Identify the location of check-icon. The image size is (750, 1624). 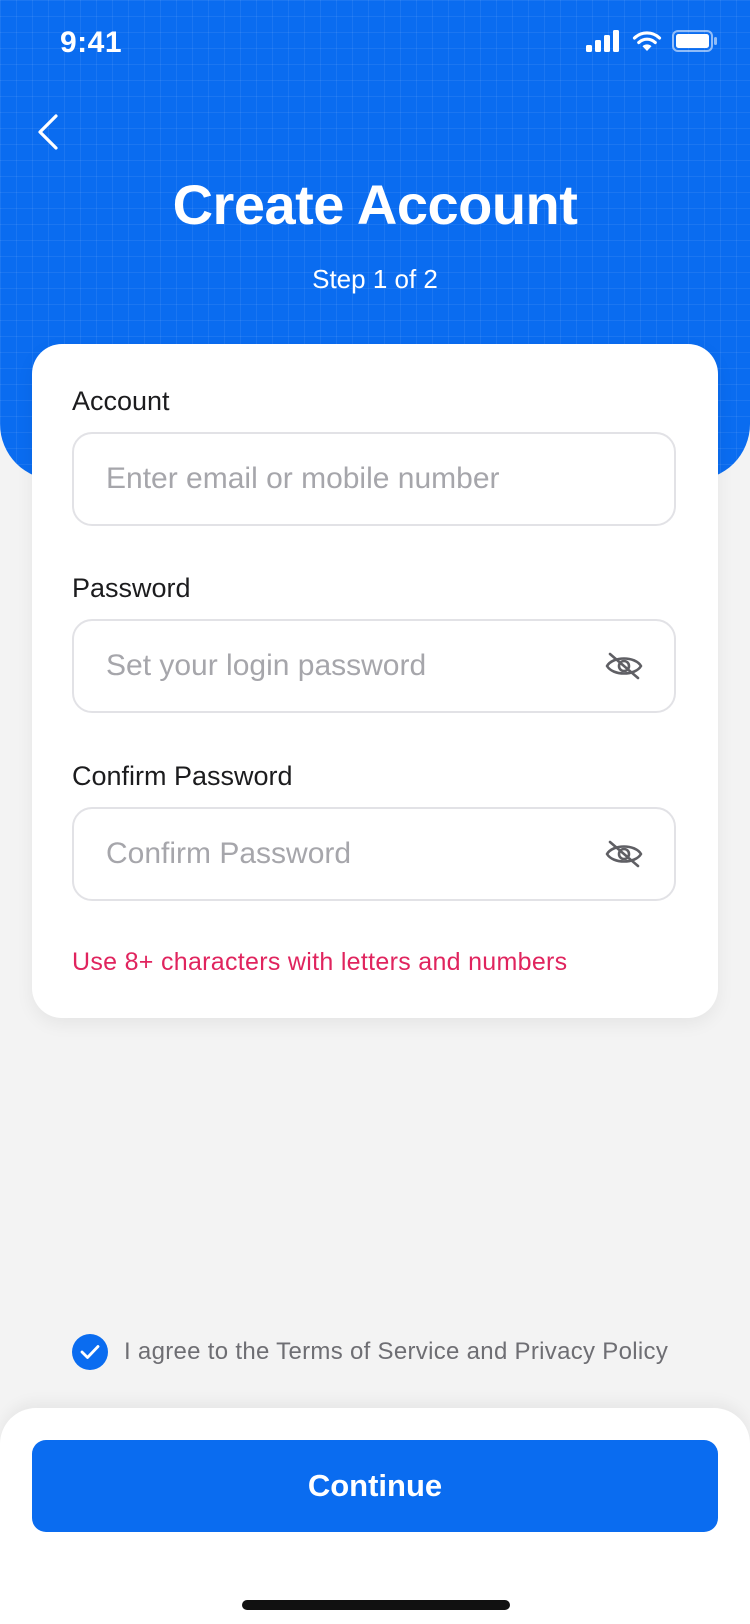
(90, 1352).